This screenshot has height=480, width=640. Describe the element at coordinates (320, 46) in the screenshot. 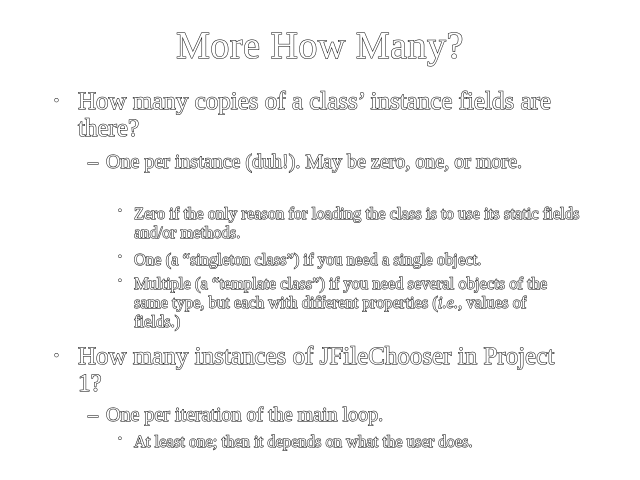

I see `slide-title: More How Many?` at that location.